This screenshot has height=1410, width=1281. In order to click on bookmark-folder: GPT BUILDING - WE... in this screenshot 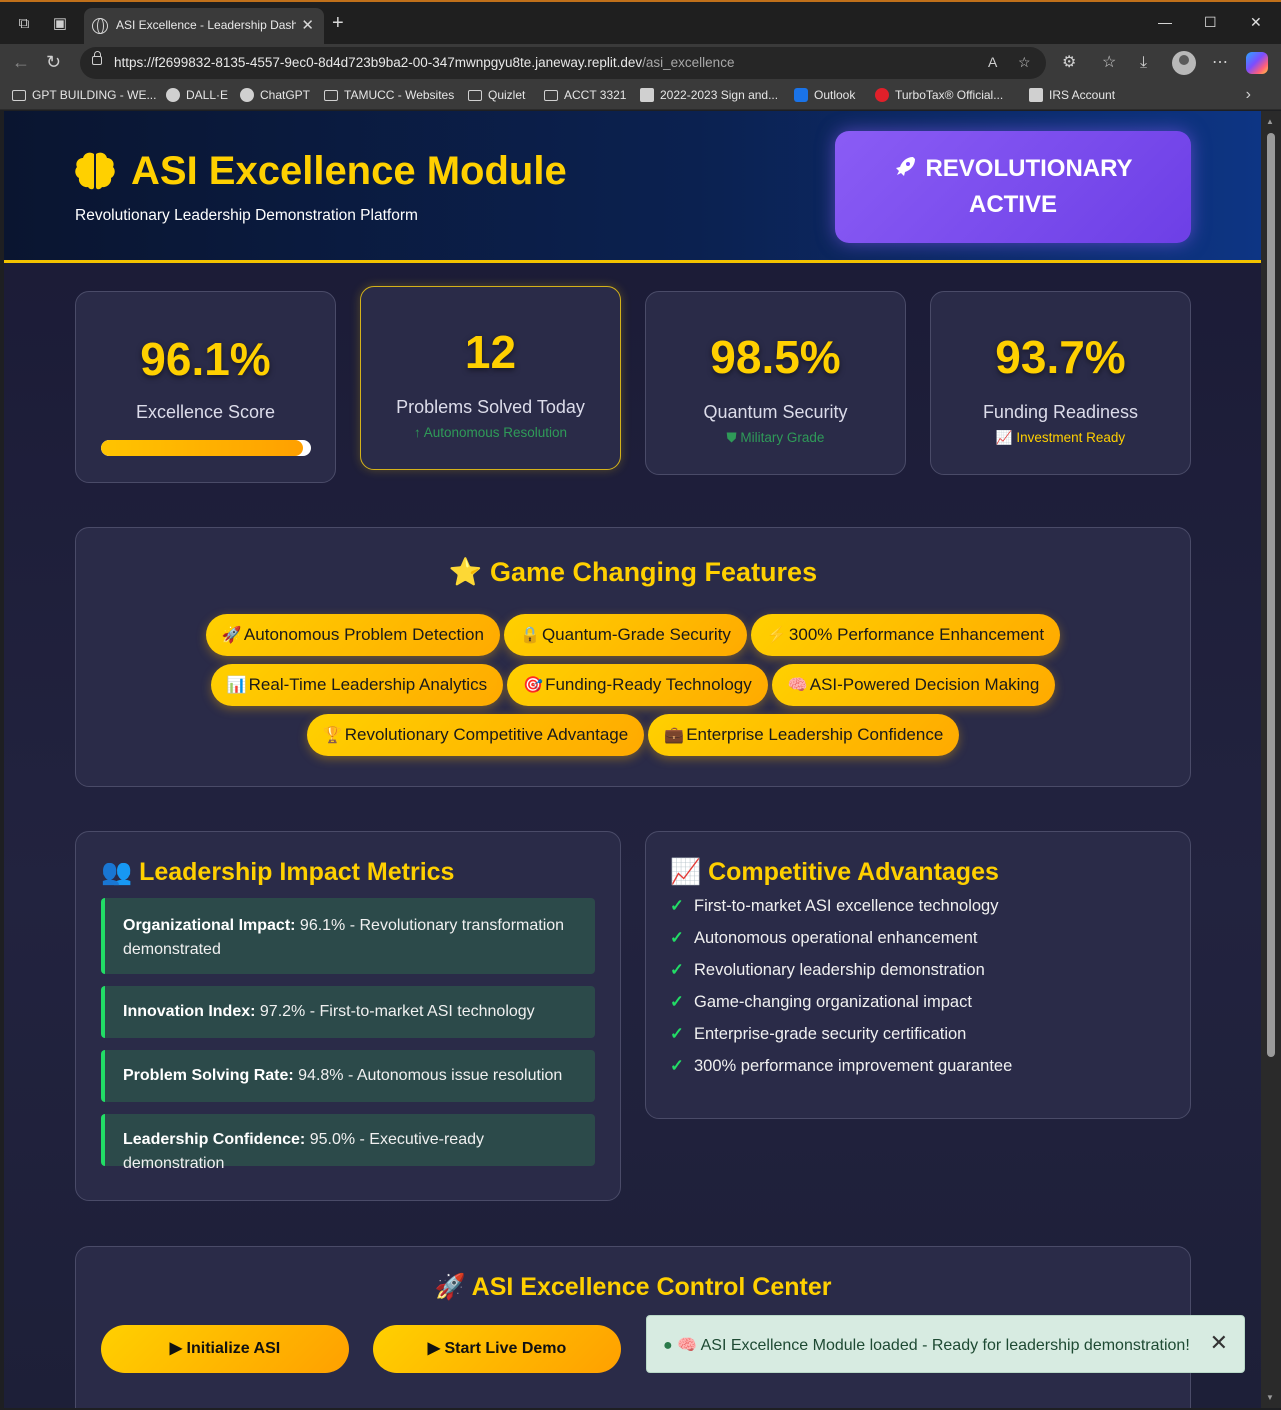, I will do `click(84, 95)`.